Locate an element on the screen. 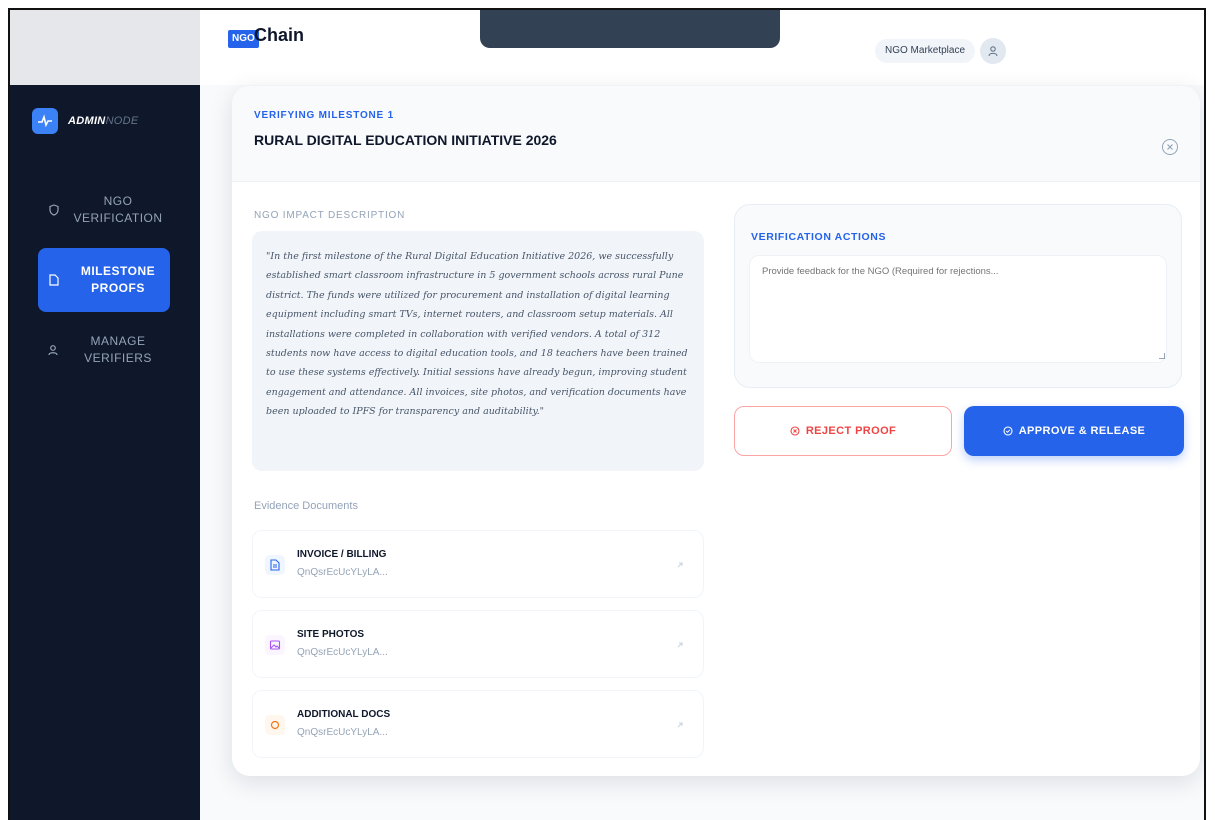  sidebar-item-milestone-proofs: MILESTONE PROOFS is located at coordinates (104, 280).